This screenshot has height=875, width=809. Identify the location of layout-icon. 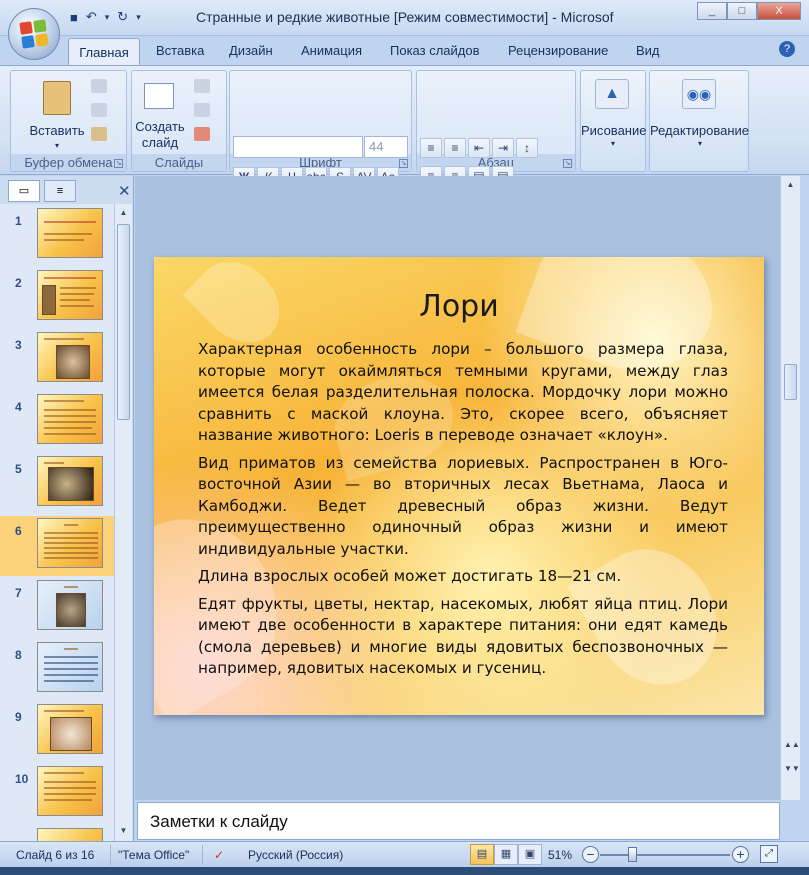
(202, 86).